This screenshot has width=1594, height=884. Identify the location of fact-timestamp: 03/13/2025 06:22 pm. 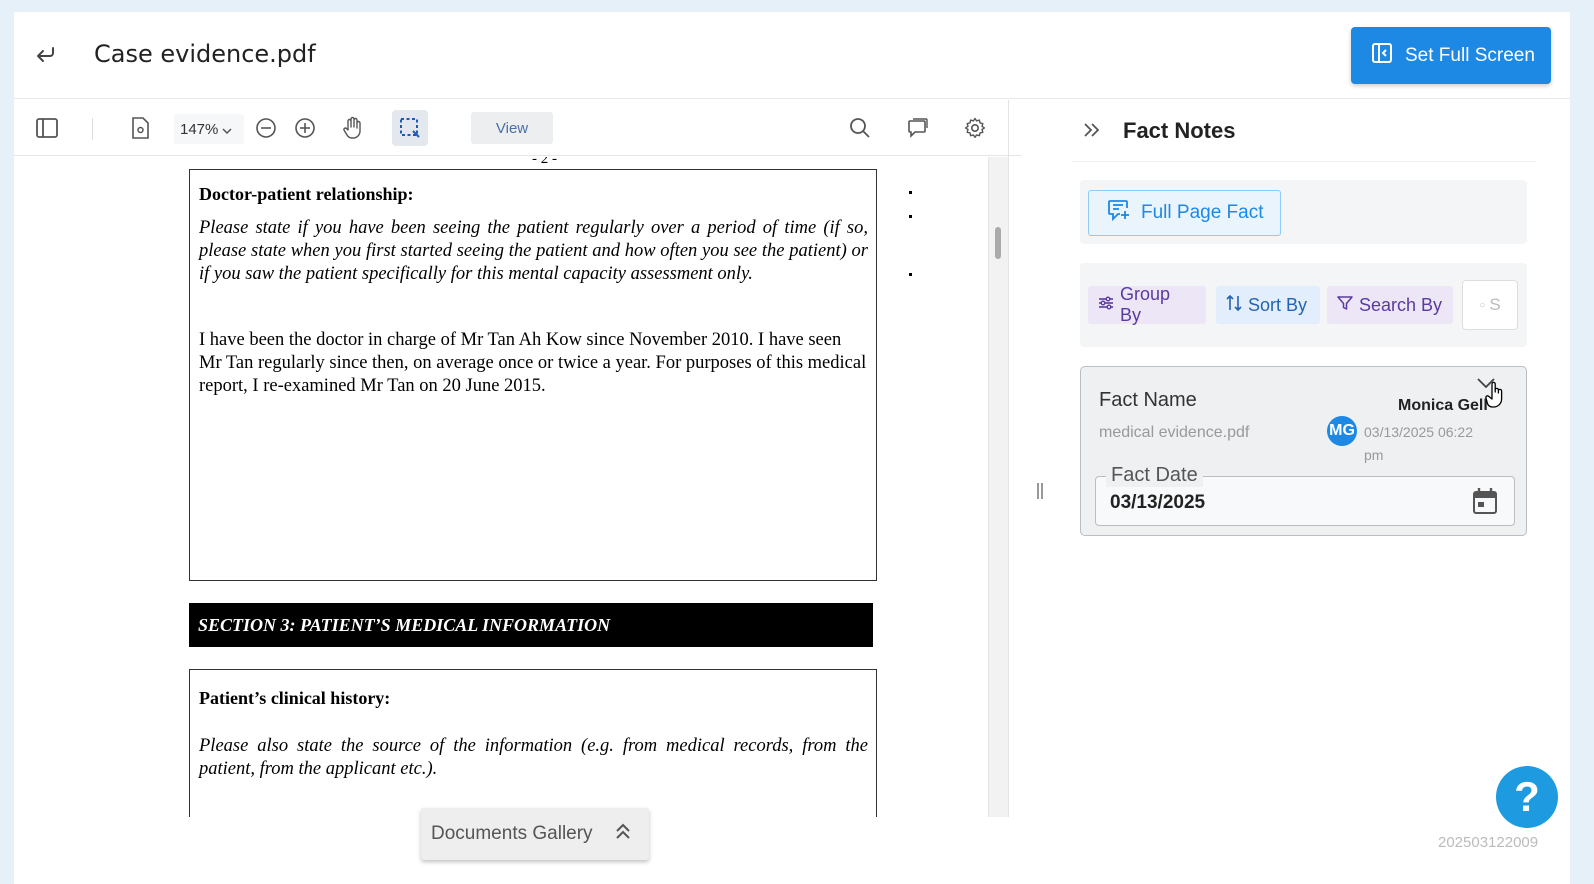
(1418, 443).